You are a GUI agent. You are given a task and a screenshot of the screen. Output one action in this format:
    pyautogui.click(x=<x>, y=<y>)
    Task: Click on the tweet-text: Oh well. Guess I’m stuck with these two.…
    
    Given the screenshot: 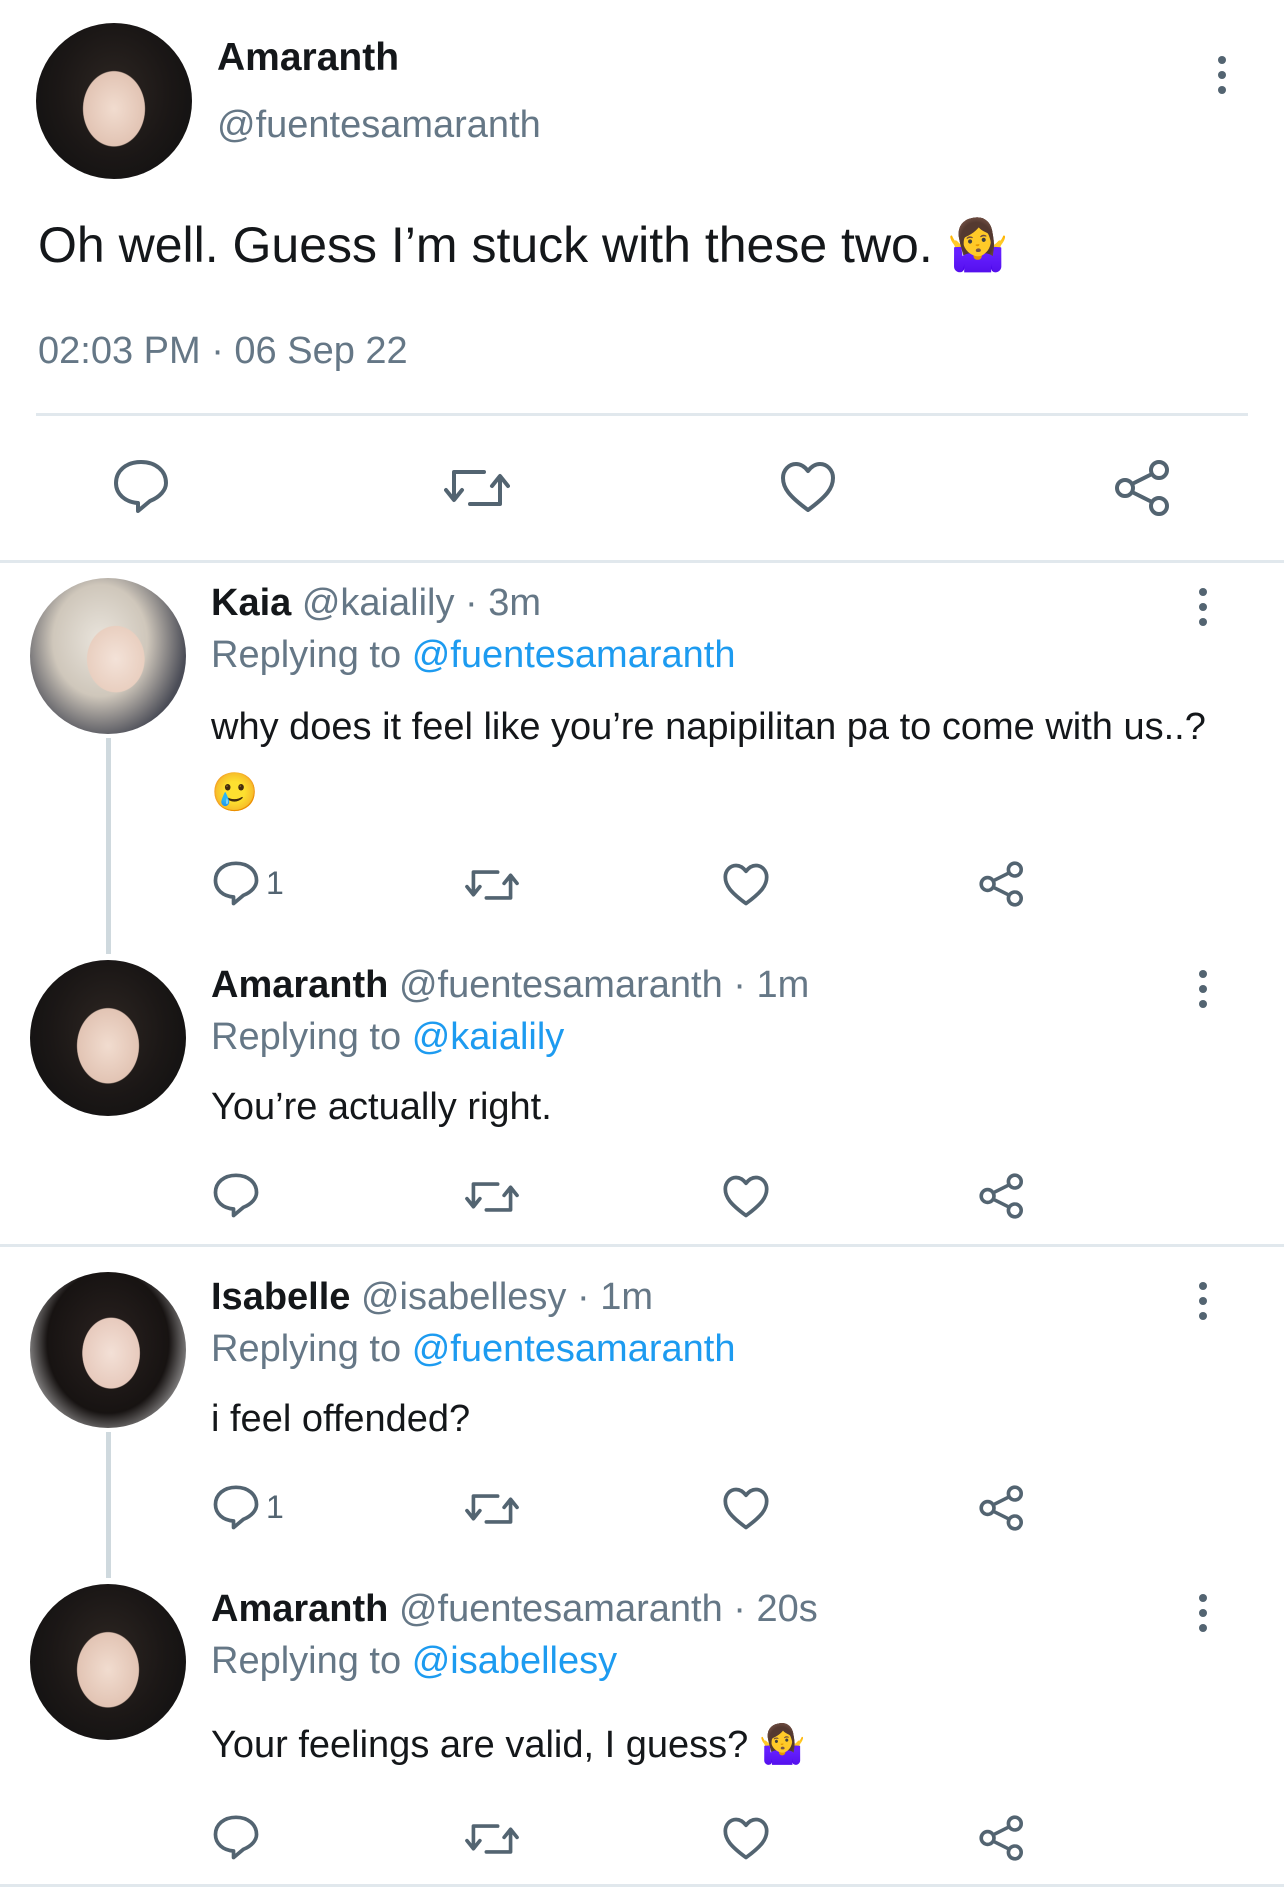 What is the action you would take?
    pyautogui.click(x=523, y=245)
    